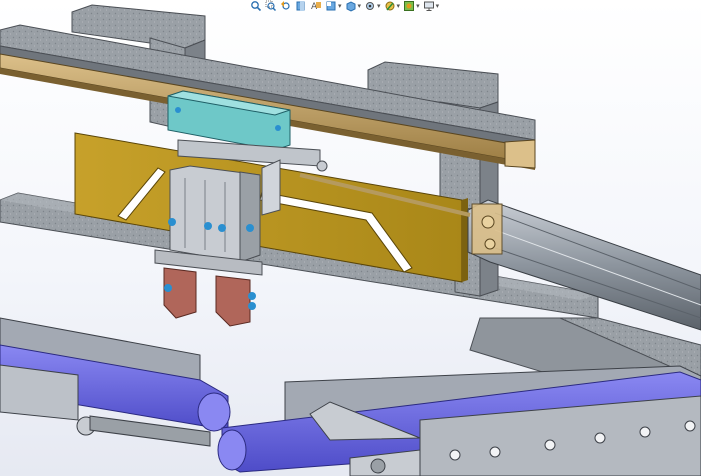  What do you see at coordinates (344, 6) in the screenshot?
I see `heads-up-view-toolbar: A ▾ ▾ ▾ ▾ ▾ ▾` at bounding box center [344, 6].